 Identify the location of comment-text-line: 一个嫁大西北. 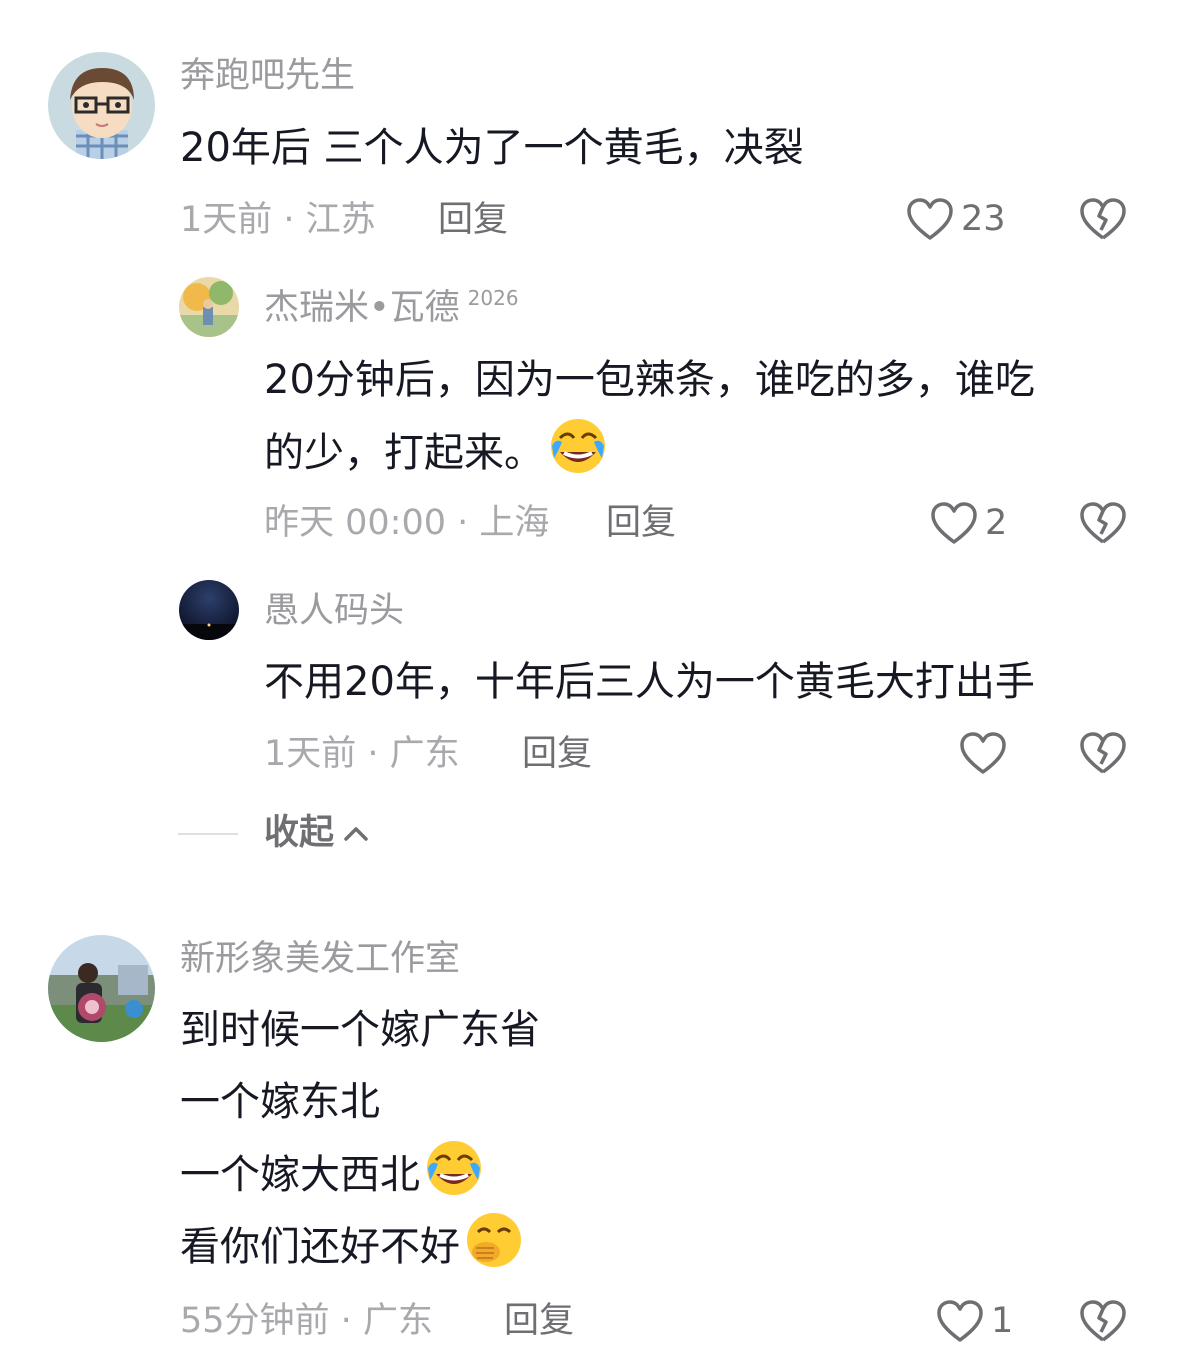
(360, 1174).